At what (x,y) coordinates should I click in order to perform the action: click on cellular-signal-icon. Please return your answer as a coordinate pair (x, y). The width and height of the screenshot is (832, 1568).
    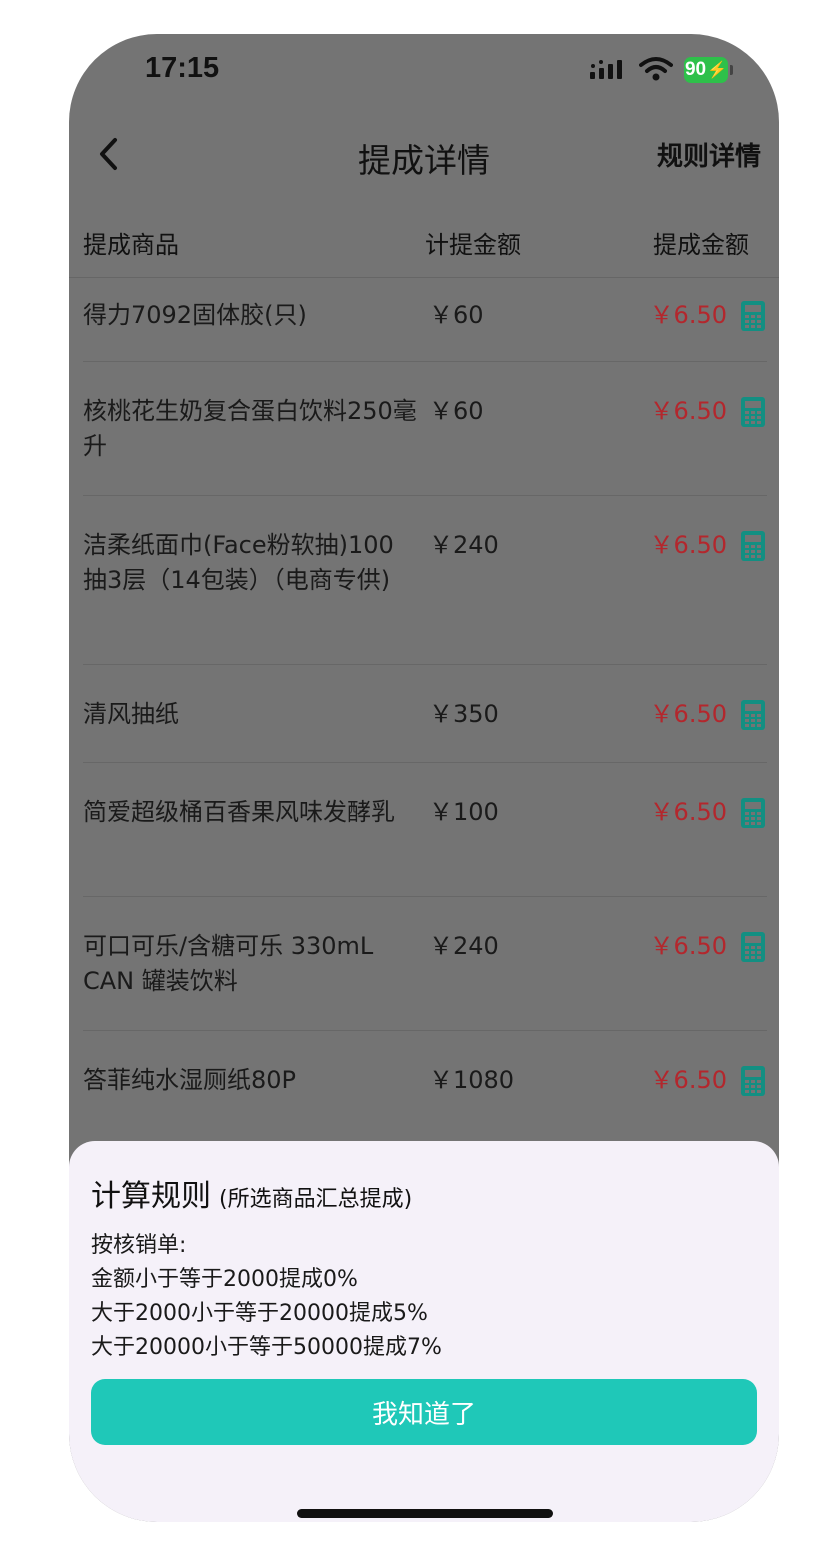
    Looking at the image, I should click on (606, 69).